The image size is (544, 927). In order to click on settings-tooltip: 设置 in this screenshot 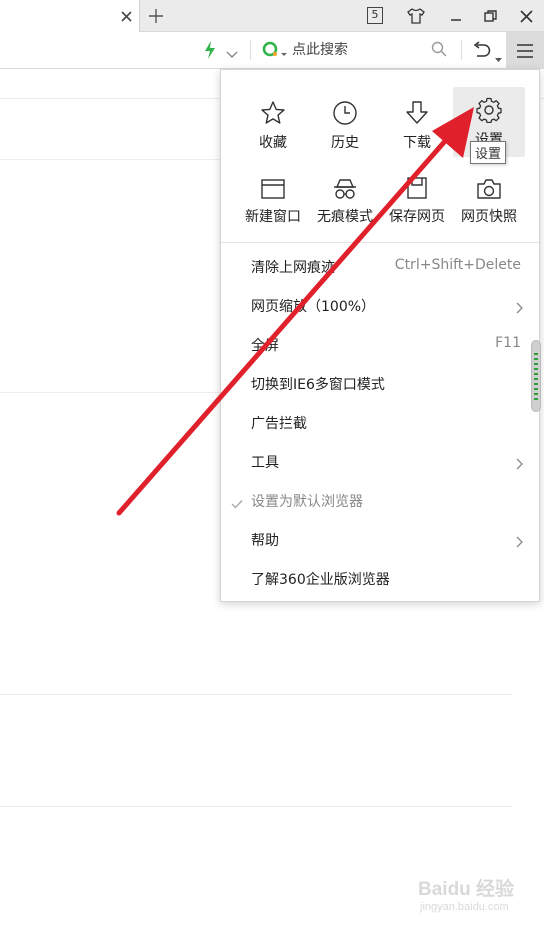, I will do `click(488, 152)`.